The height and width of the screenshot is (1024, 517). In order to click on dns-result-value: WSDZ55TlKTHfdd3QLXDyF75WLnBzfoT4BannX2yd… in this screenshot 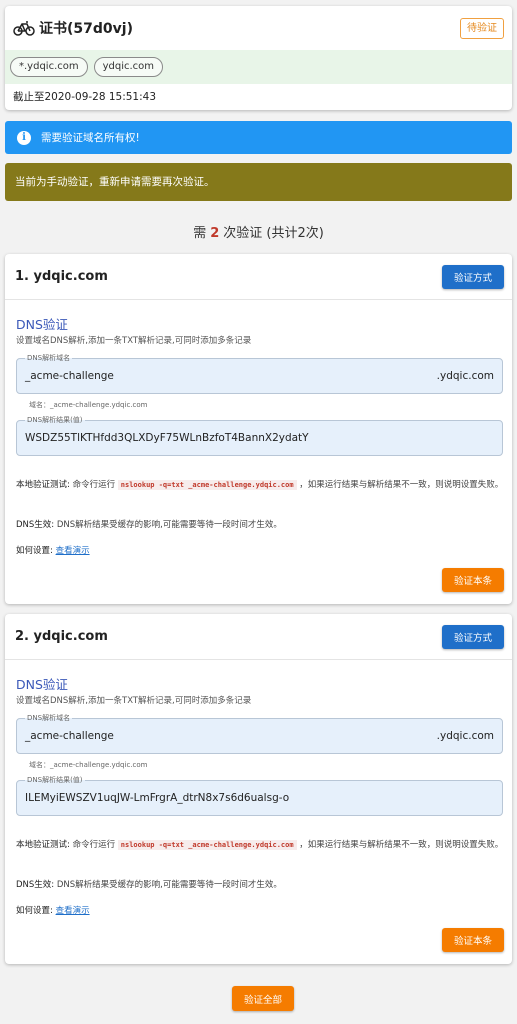, I will do `click(167, 438)`.